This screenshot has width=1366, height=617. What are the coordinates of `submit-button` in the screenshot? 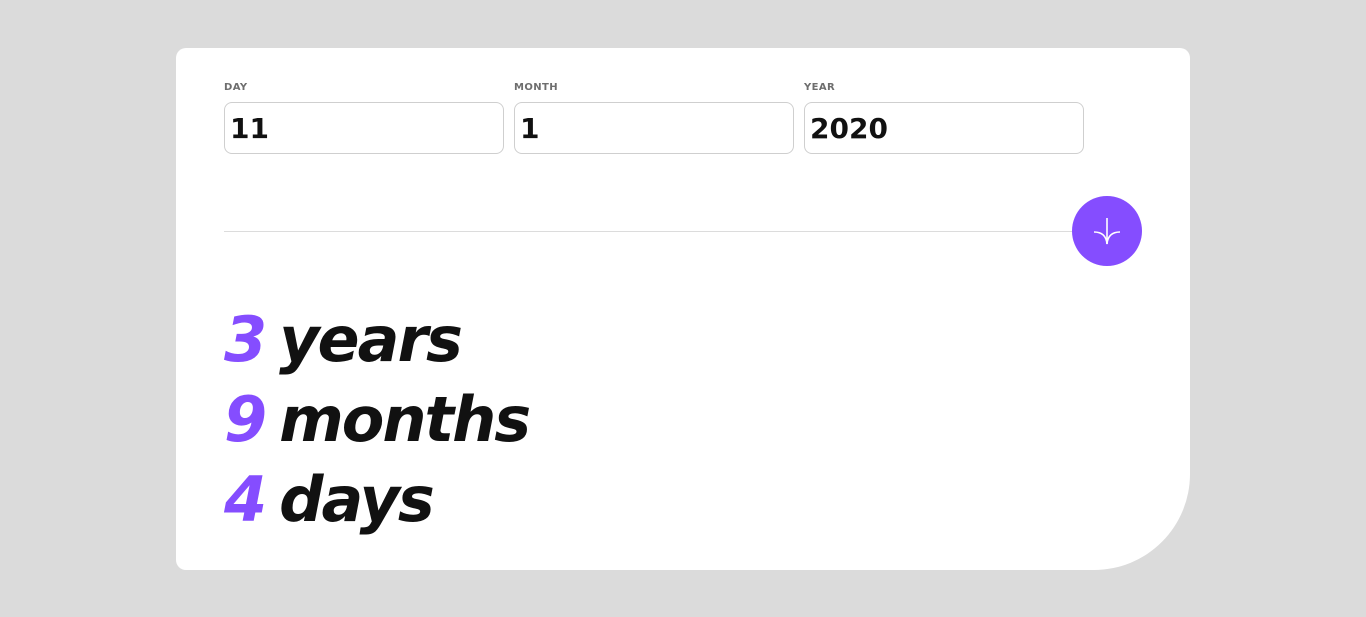 It's located at (1107, 231).